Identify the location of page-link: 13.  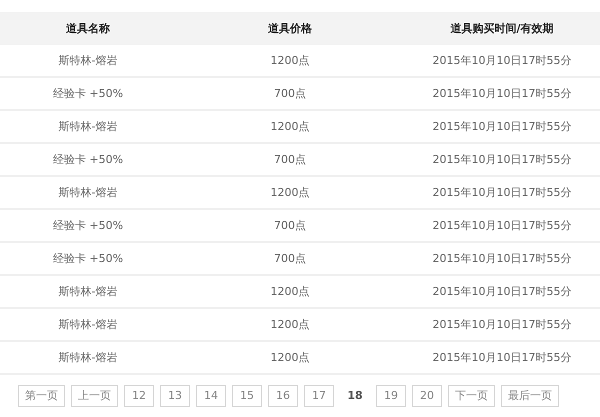
(175, 396).